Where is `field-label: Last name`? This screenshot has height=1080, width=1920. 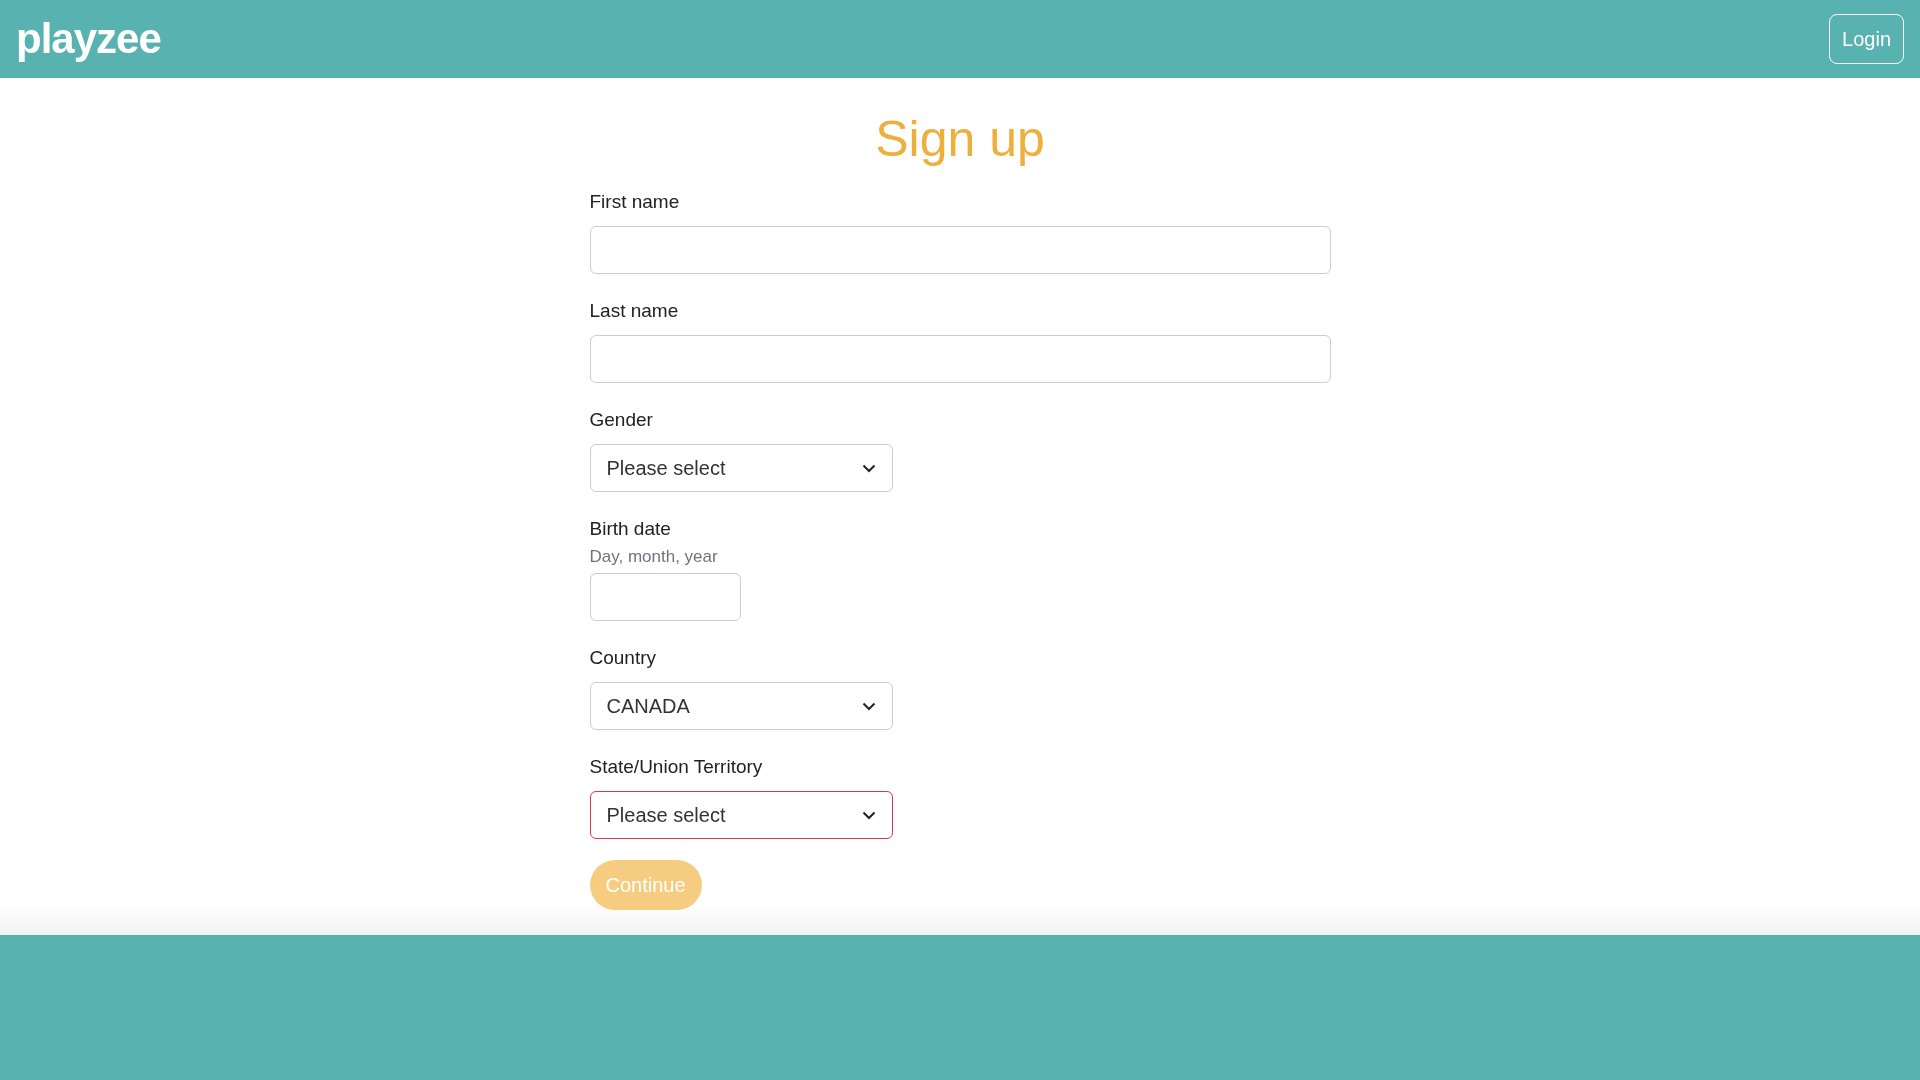 field-label: Last name is located at coordinates (634, 311).